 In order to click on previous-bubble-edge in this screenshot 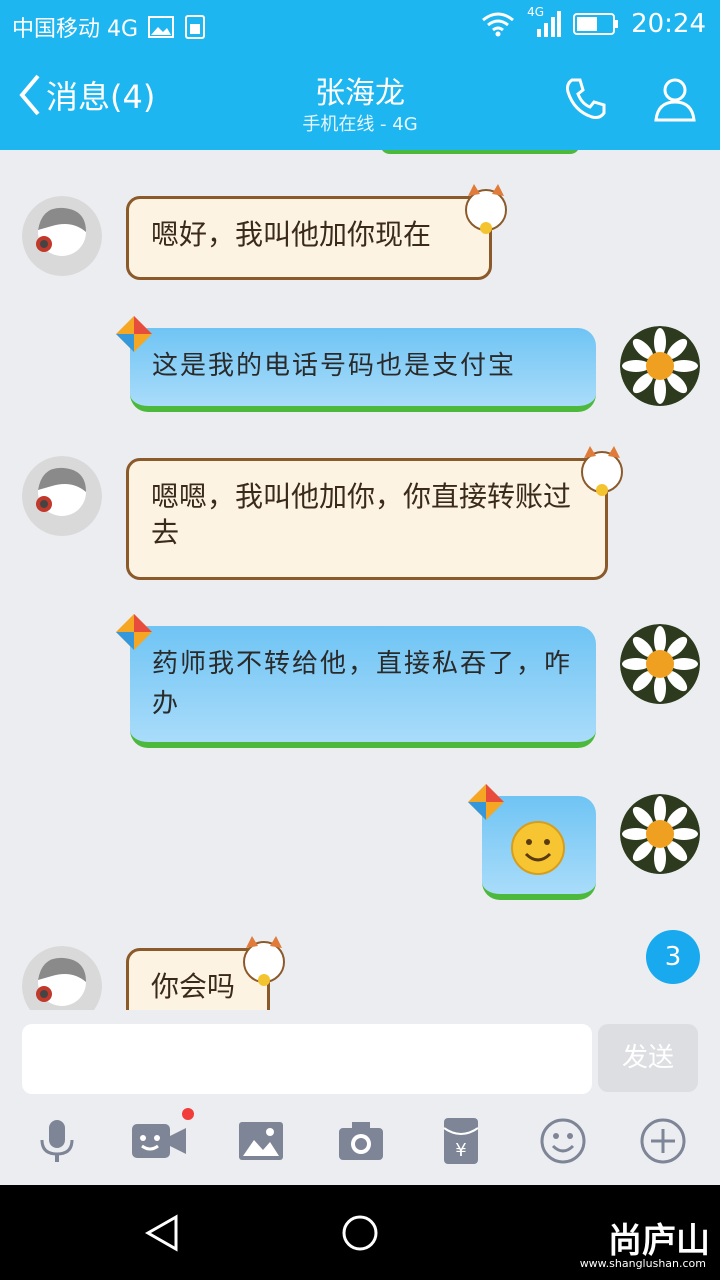, I will do `click(480, 152)`.